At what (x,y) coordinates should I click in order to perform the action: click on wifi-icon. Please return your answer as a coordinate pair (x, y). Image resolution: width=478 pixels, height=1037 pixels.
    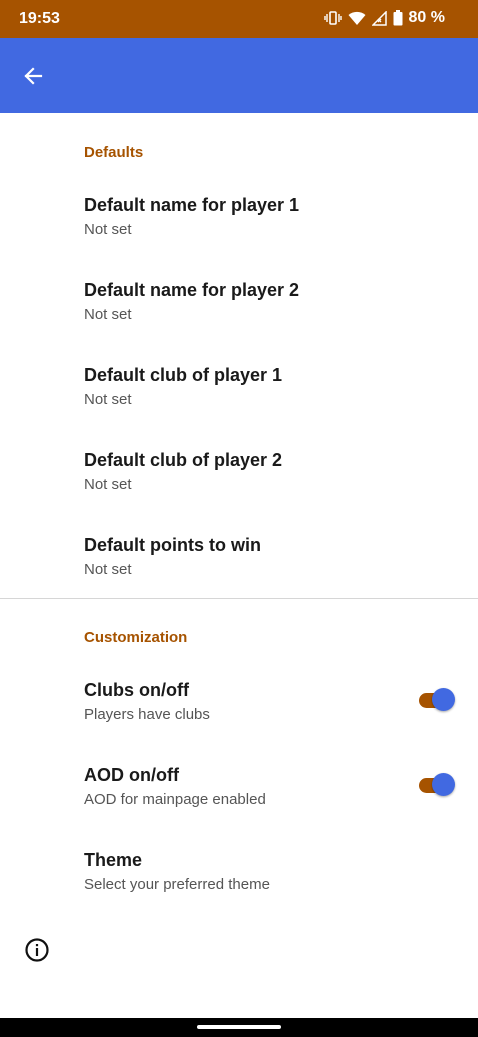
    Looking at the image, I should click on (357, 18).